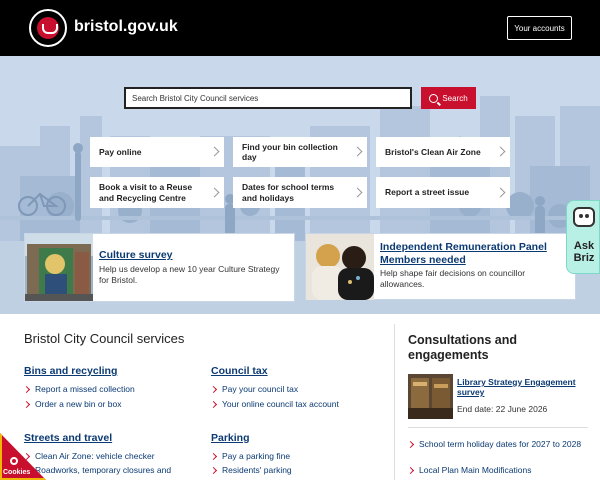 This screenshot has height=480, width=600. I want to click on quick-link-street-issue: Report a street issue, so click(443, 192).